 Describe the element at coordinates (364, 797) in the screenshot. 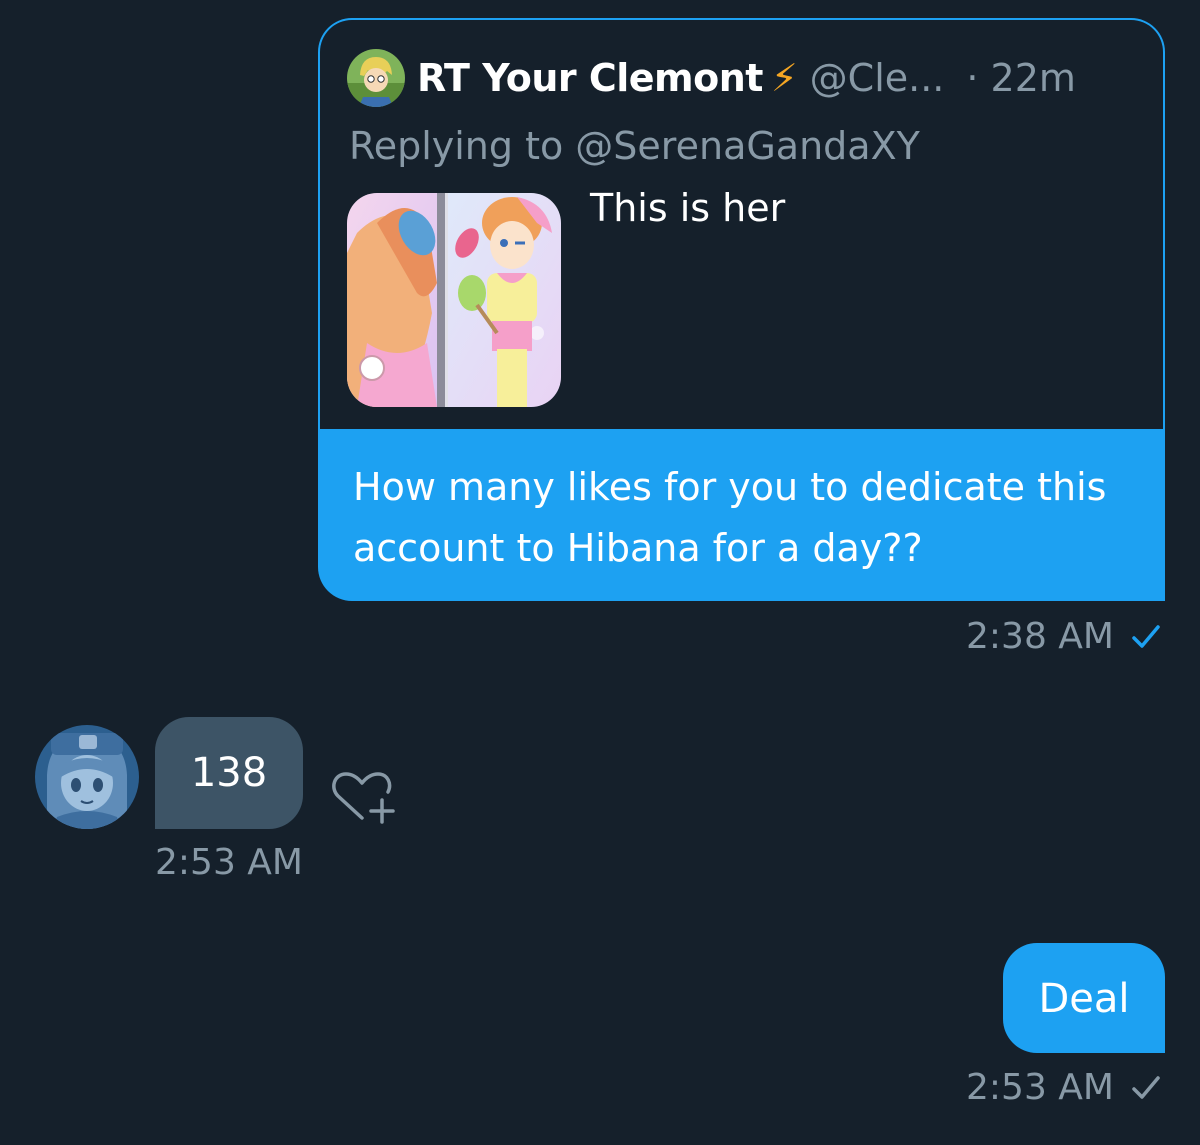

I see `heart-plus-icon` at that location.